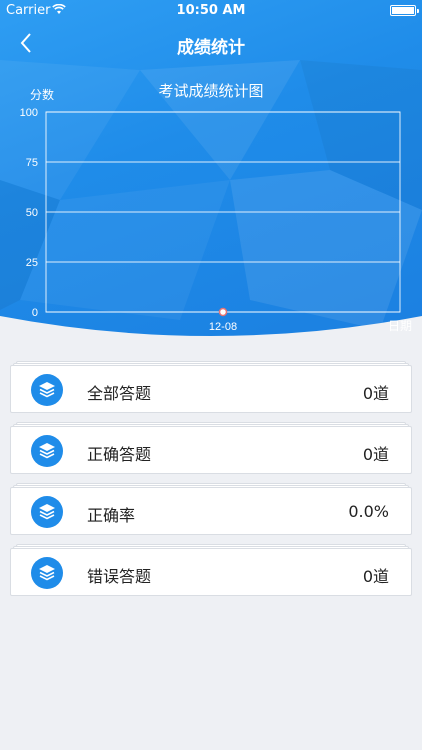 The height and width of the screenshot is (750, 422). I want to click on stat-card-body: 错误答题 0道, so click(211, 572).